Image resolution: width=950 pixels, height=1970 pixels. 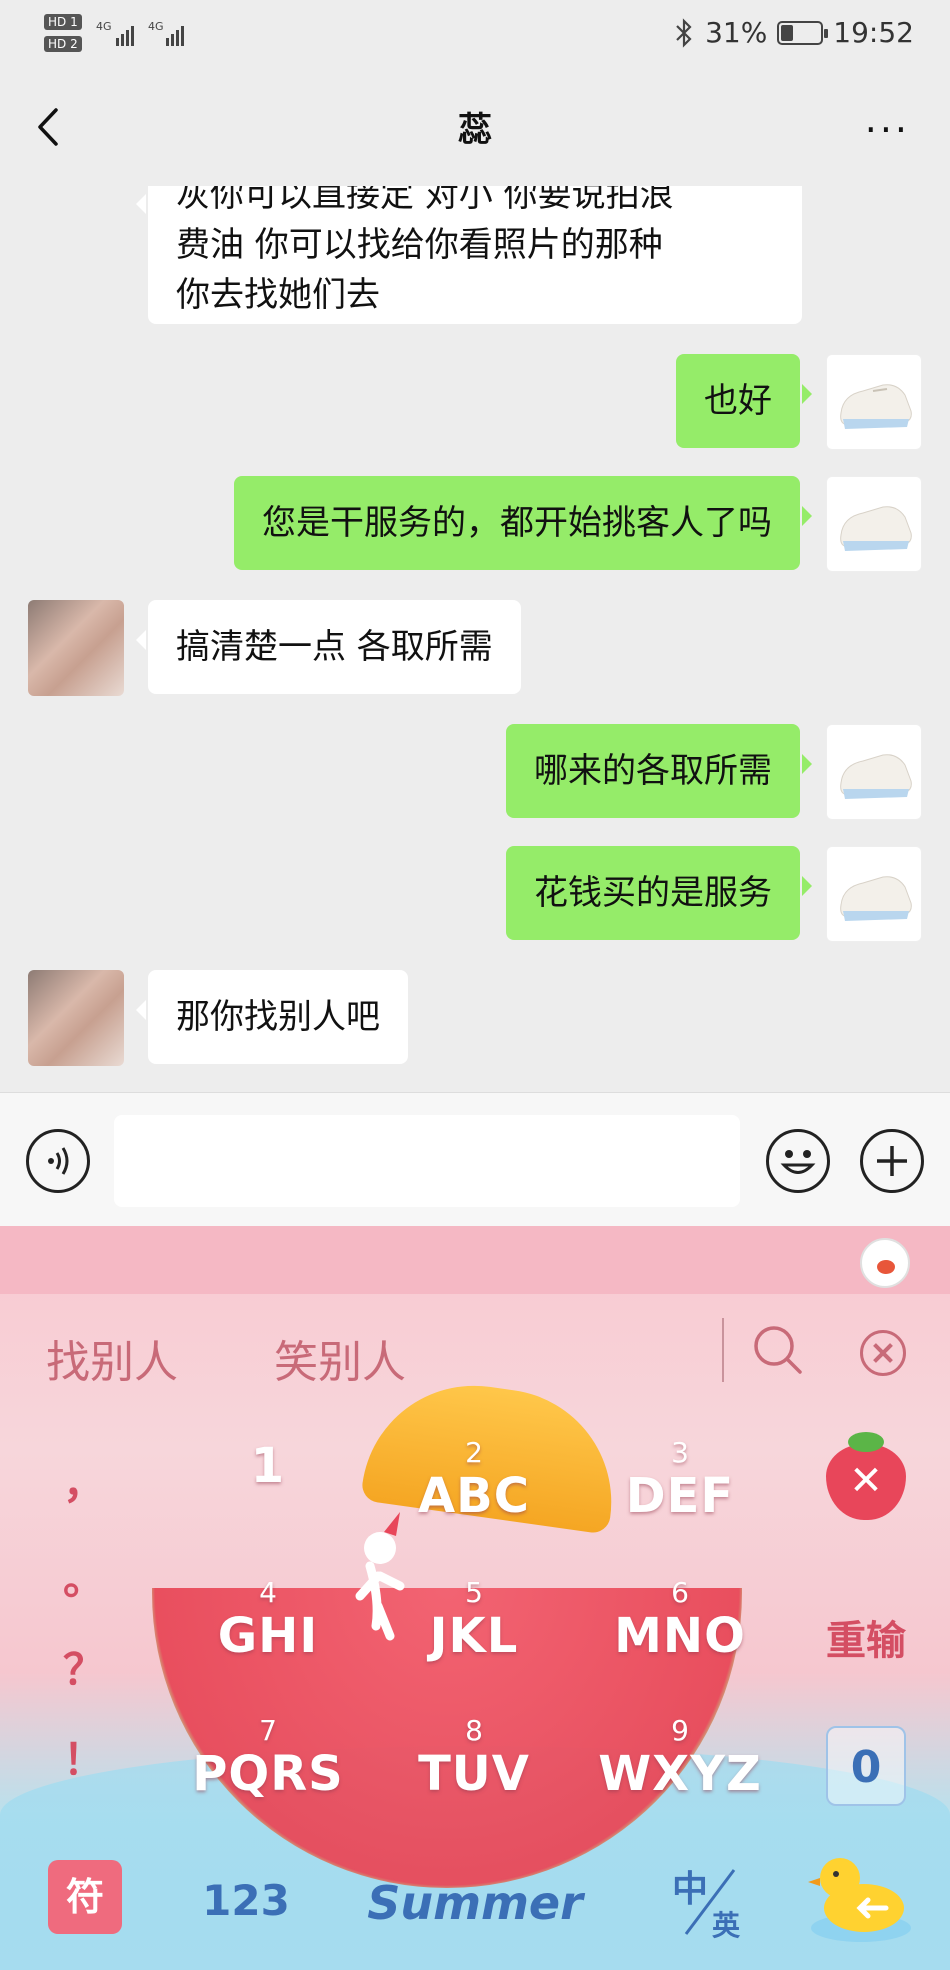 What do you see at coordinates (268, 1774) in the screenshot?
I see `key-label: PQRS` at bounding box center [268, 1774].